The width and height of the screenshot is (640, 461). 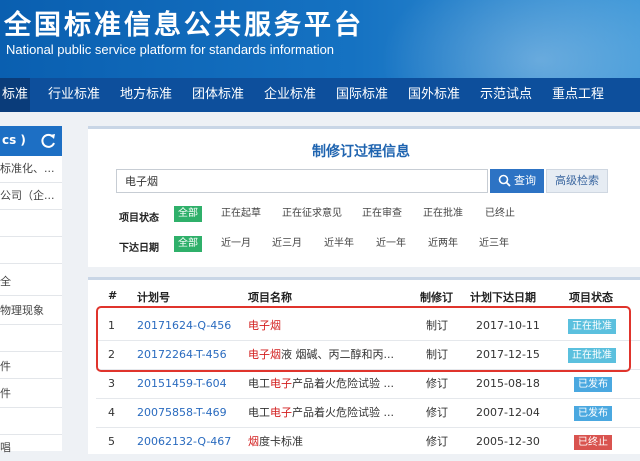 What do you see at coordinates (508, 441) in the screenshot?
I see `issue-date: 2005-12-30` at bounding box center [508, 441].